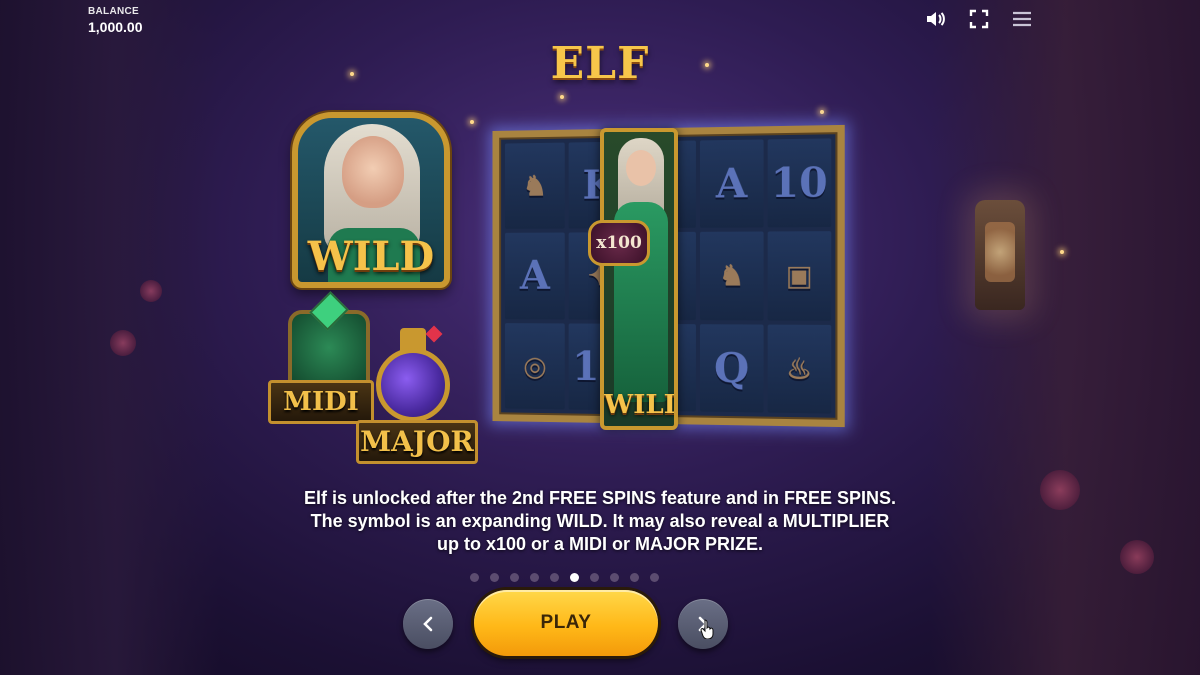  Describe the element at coordinates (799, 276) in the screenshot. I see `book-symbol: ▣` at that location.